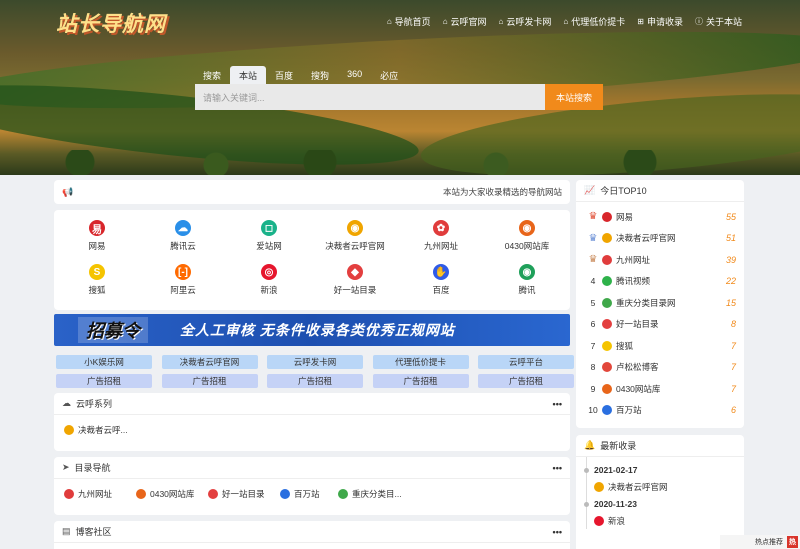  What do you see at coordinates (412, 22) in the screenshot?
I see `nav-link-label: 导航首页` at bounding box center [412, 22].